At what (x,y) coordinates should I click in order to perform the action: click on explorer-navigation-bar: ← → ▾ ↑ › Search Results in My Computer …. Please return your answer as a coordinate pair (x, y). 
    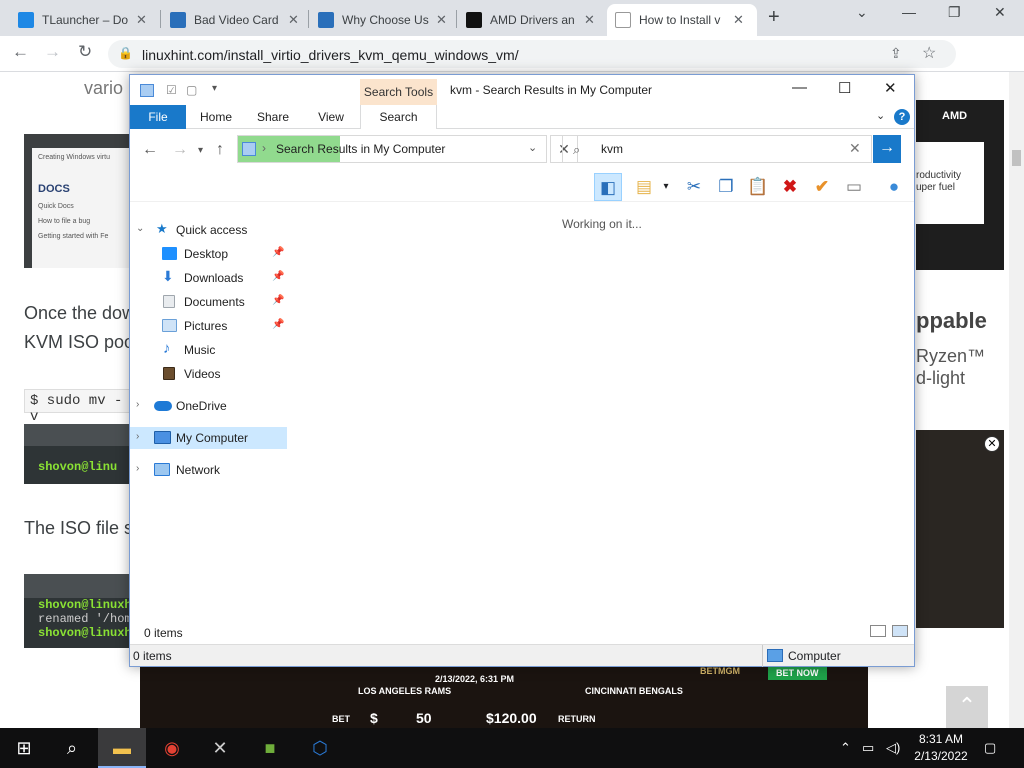
    Looking at the image, I should click on (522, 151).